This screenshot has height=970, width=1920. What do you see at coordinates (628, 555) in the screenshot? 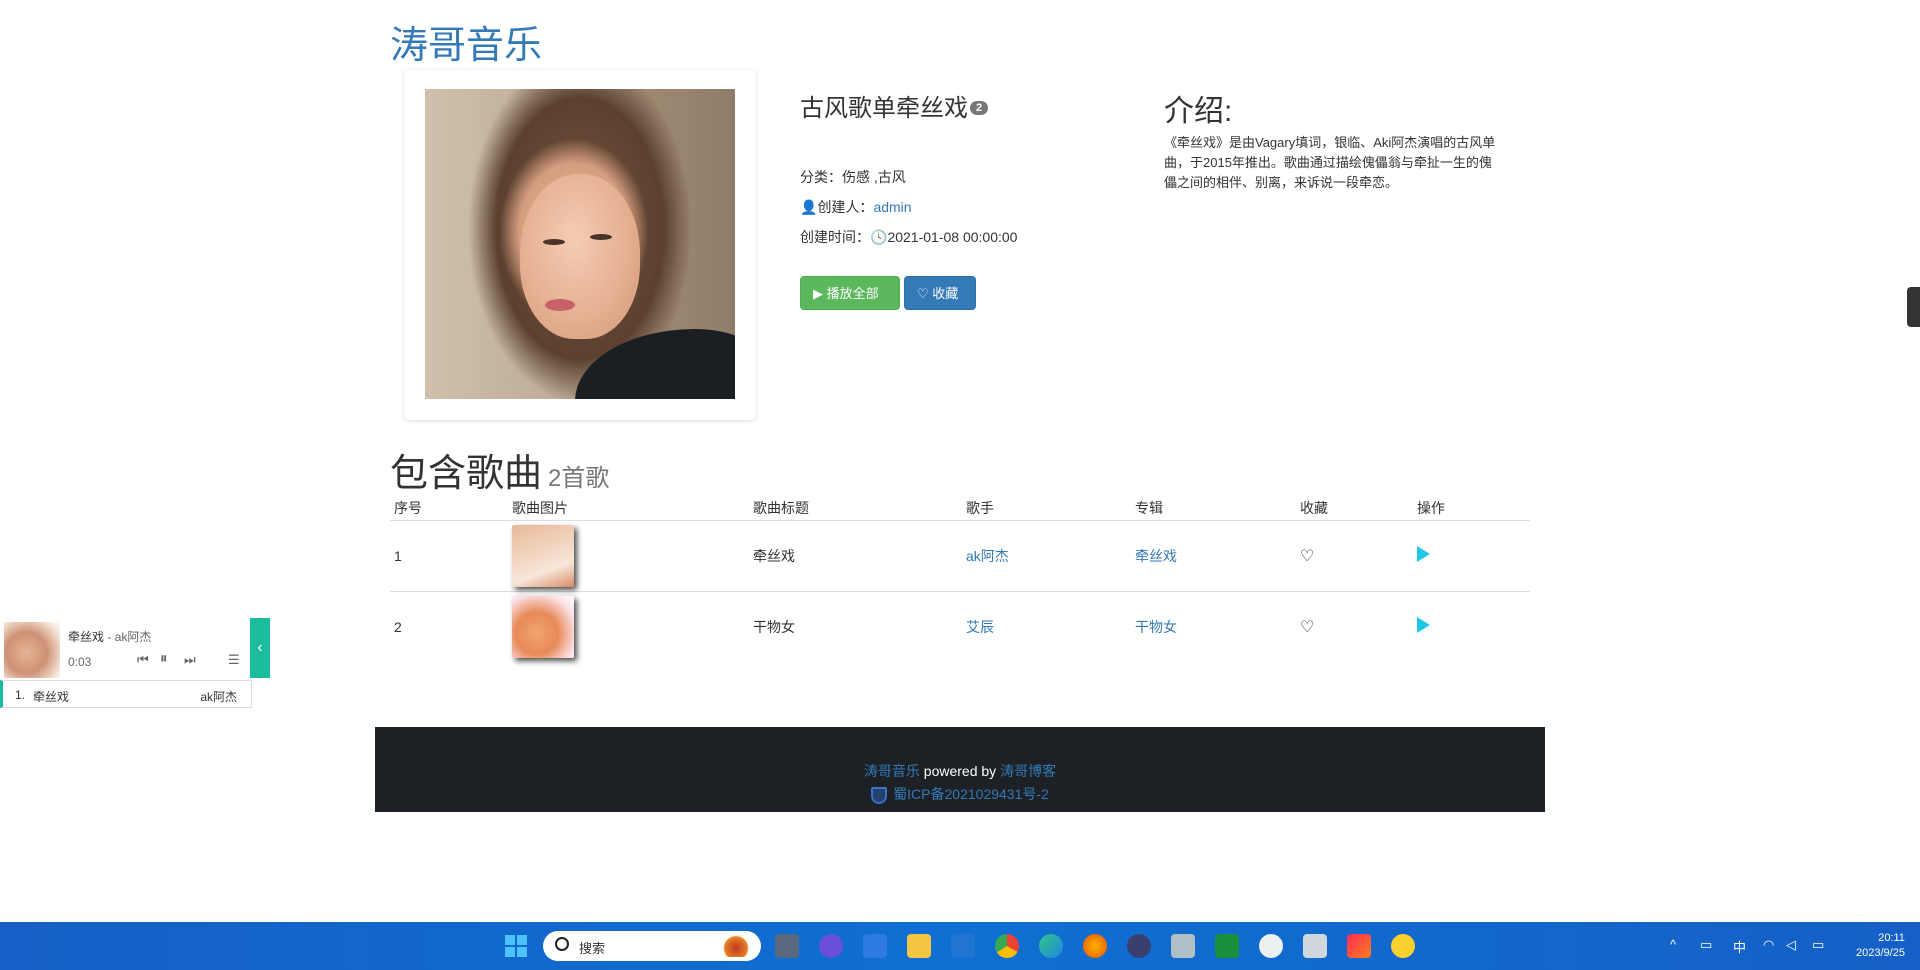
I see `song-image-cell` at bounding box center [628, 555].